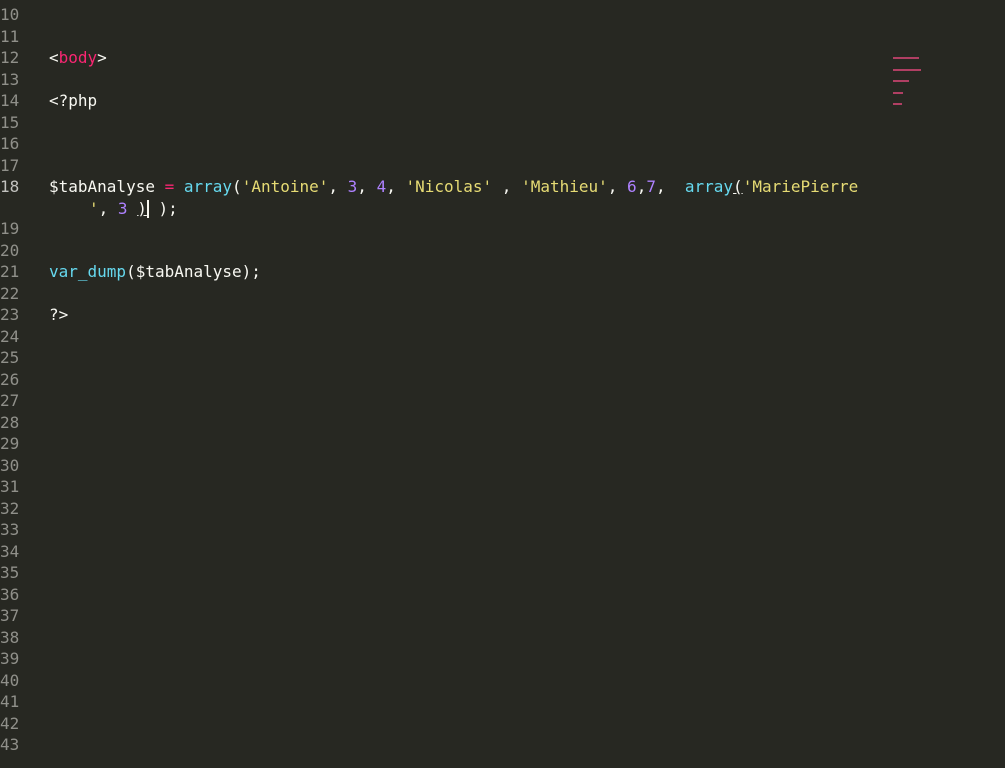 The width and height of the screenshot is (1005, 768). Describe the element at coordinates (10, 508) in the screenshot. I see `line-number: 32` at that location.